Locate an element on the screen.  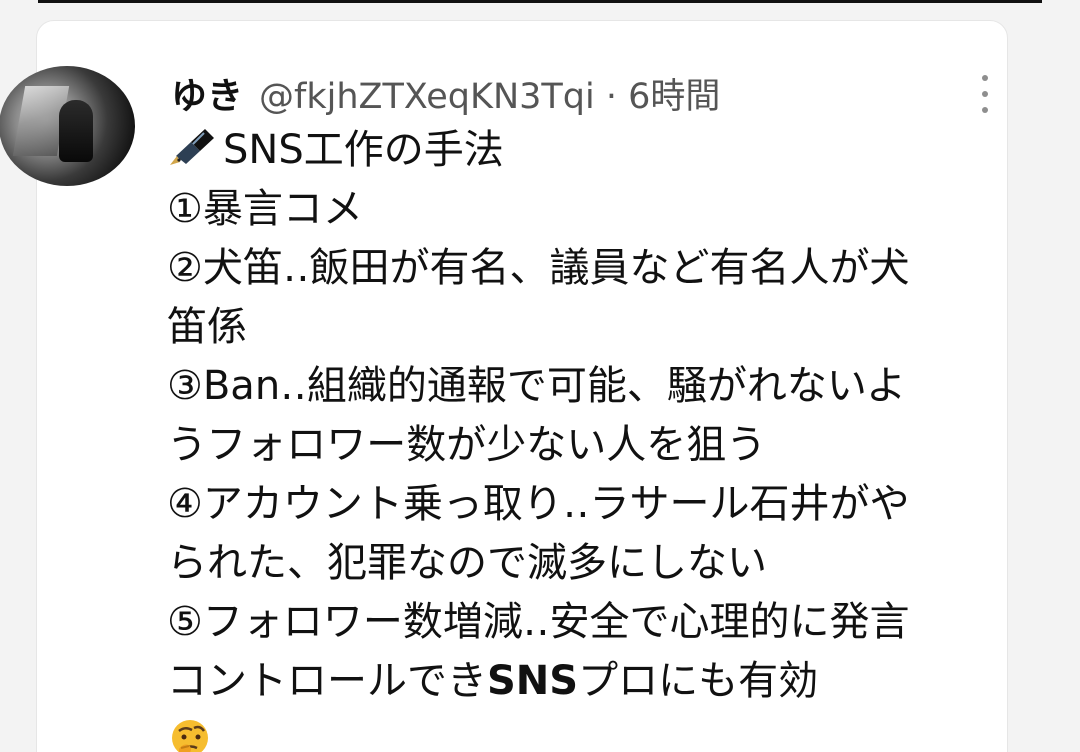
more-options-icon is located at coordinates (985, 94).